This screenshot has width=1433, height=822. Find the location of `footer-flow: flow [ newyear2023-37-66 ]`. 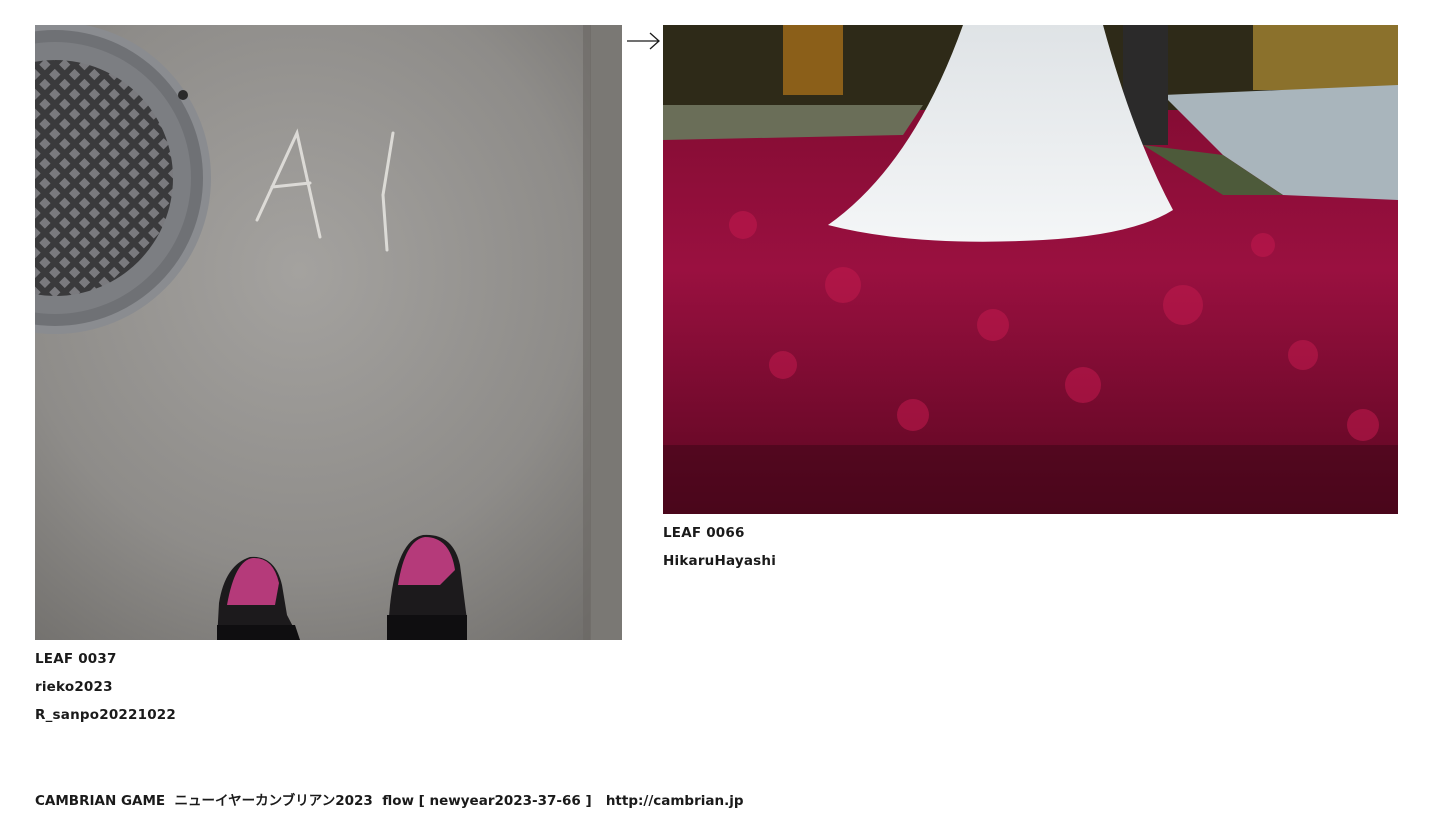

footer-flow: flow [ newyear2023-37-66 ] is located at coordinates (487, 801).